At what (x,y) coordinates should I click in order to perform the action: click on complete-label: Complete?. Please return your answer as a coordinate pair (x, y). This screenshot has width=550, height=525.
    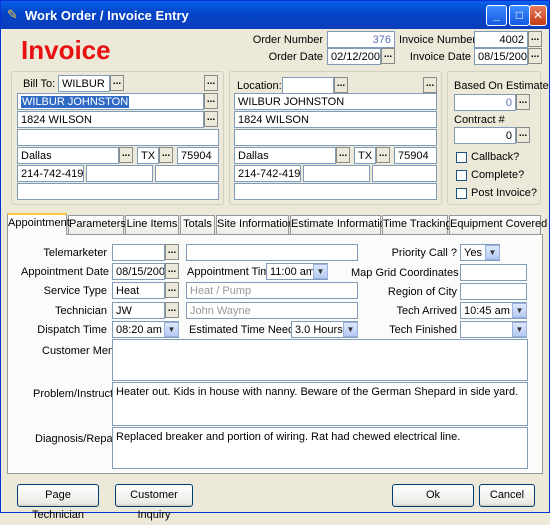
    Looking at the image, I should click on (498, 175).